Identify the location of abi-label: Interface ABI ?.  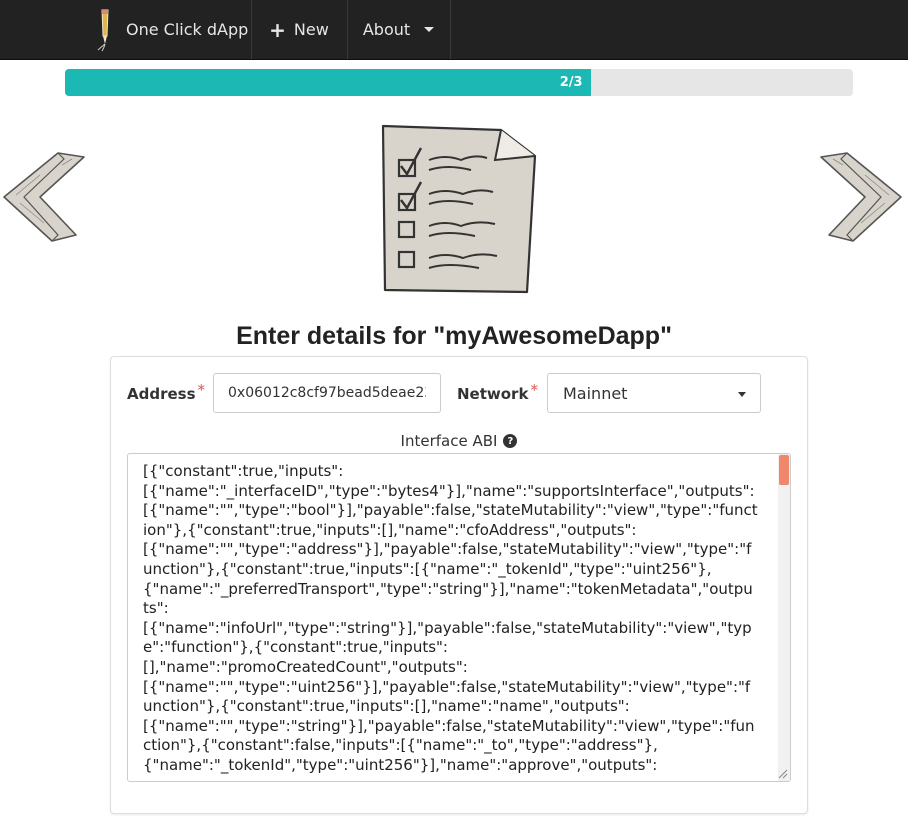
(459, 441).